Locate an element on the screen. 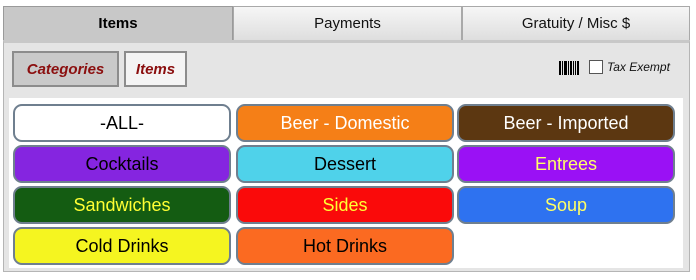 Image resolution: width=696 pixels, height=280 pixels. tab-gratuity-misc: Gratuity / Misc $ is located at coordinates (576, 23).